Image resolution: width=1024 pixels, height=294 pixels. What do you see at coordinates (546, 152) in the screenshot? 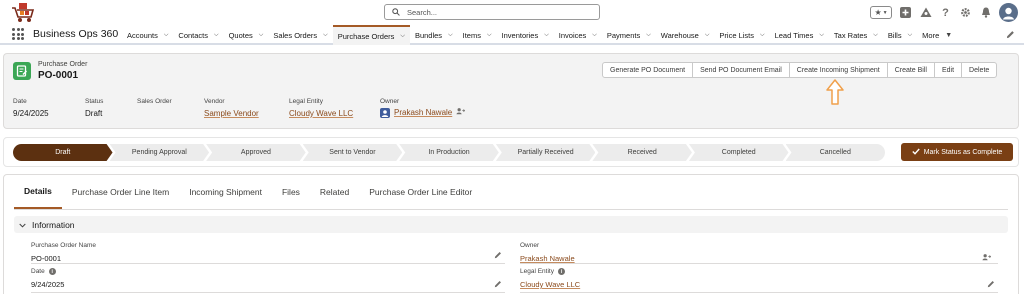
I see `path-stage-partially-received: Partially Received` at bounding box center [546, 152].